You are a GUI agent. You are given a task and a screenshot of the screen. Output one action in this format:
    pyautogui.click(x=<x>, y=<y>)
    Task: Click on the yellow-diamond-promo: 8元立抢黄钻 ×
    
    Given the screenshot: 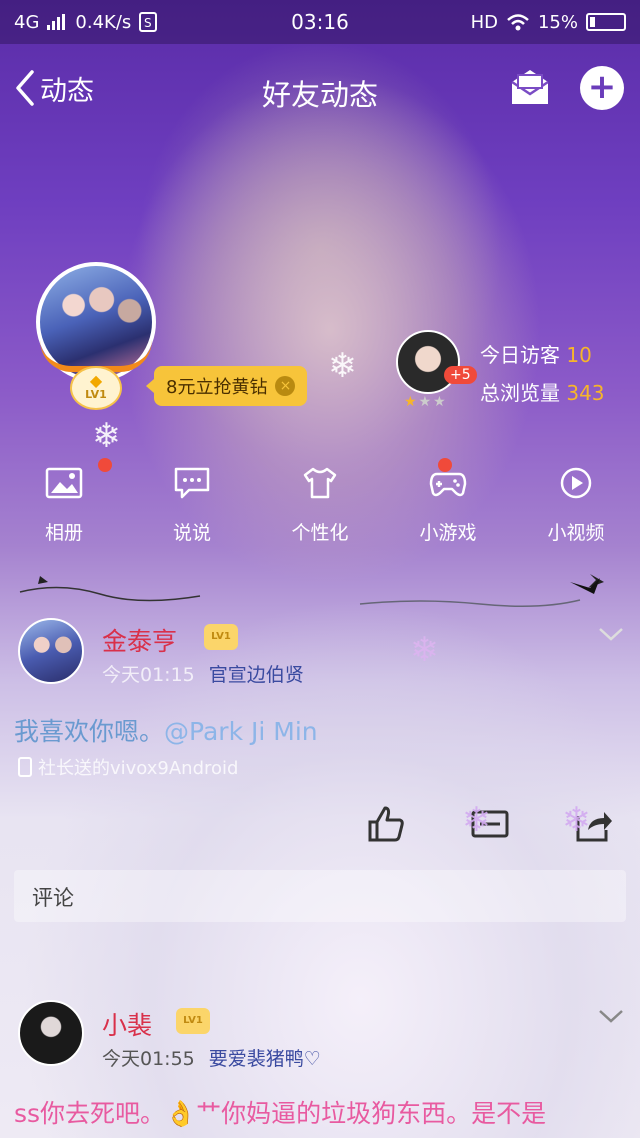 What is the action you would take?
    pyautogui.click(x=226, y=386)
    